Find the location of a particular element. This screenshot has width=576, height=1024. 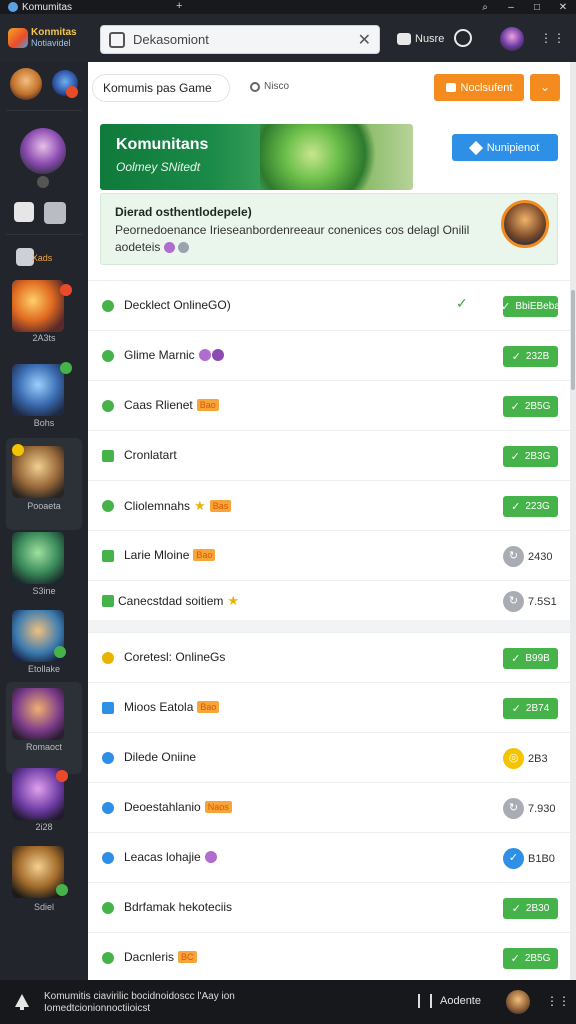

list-item: Canecstdad soitiem ★ ↻ 7.5S1 is located at coordinates (329, 600).